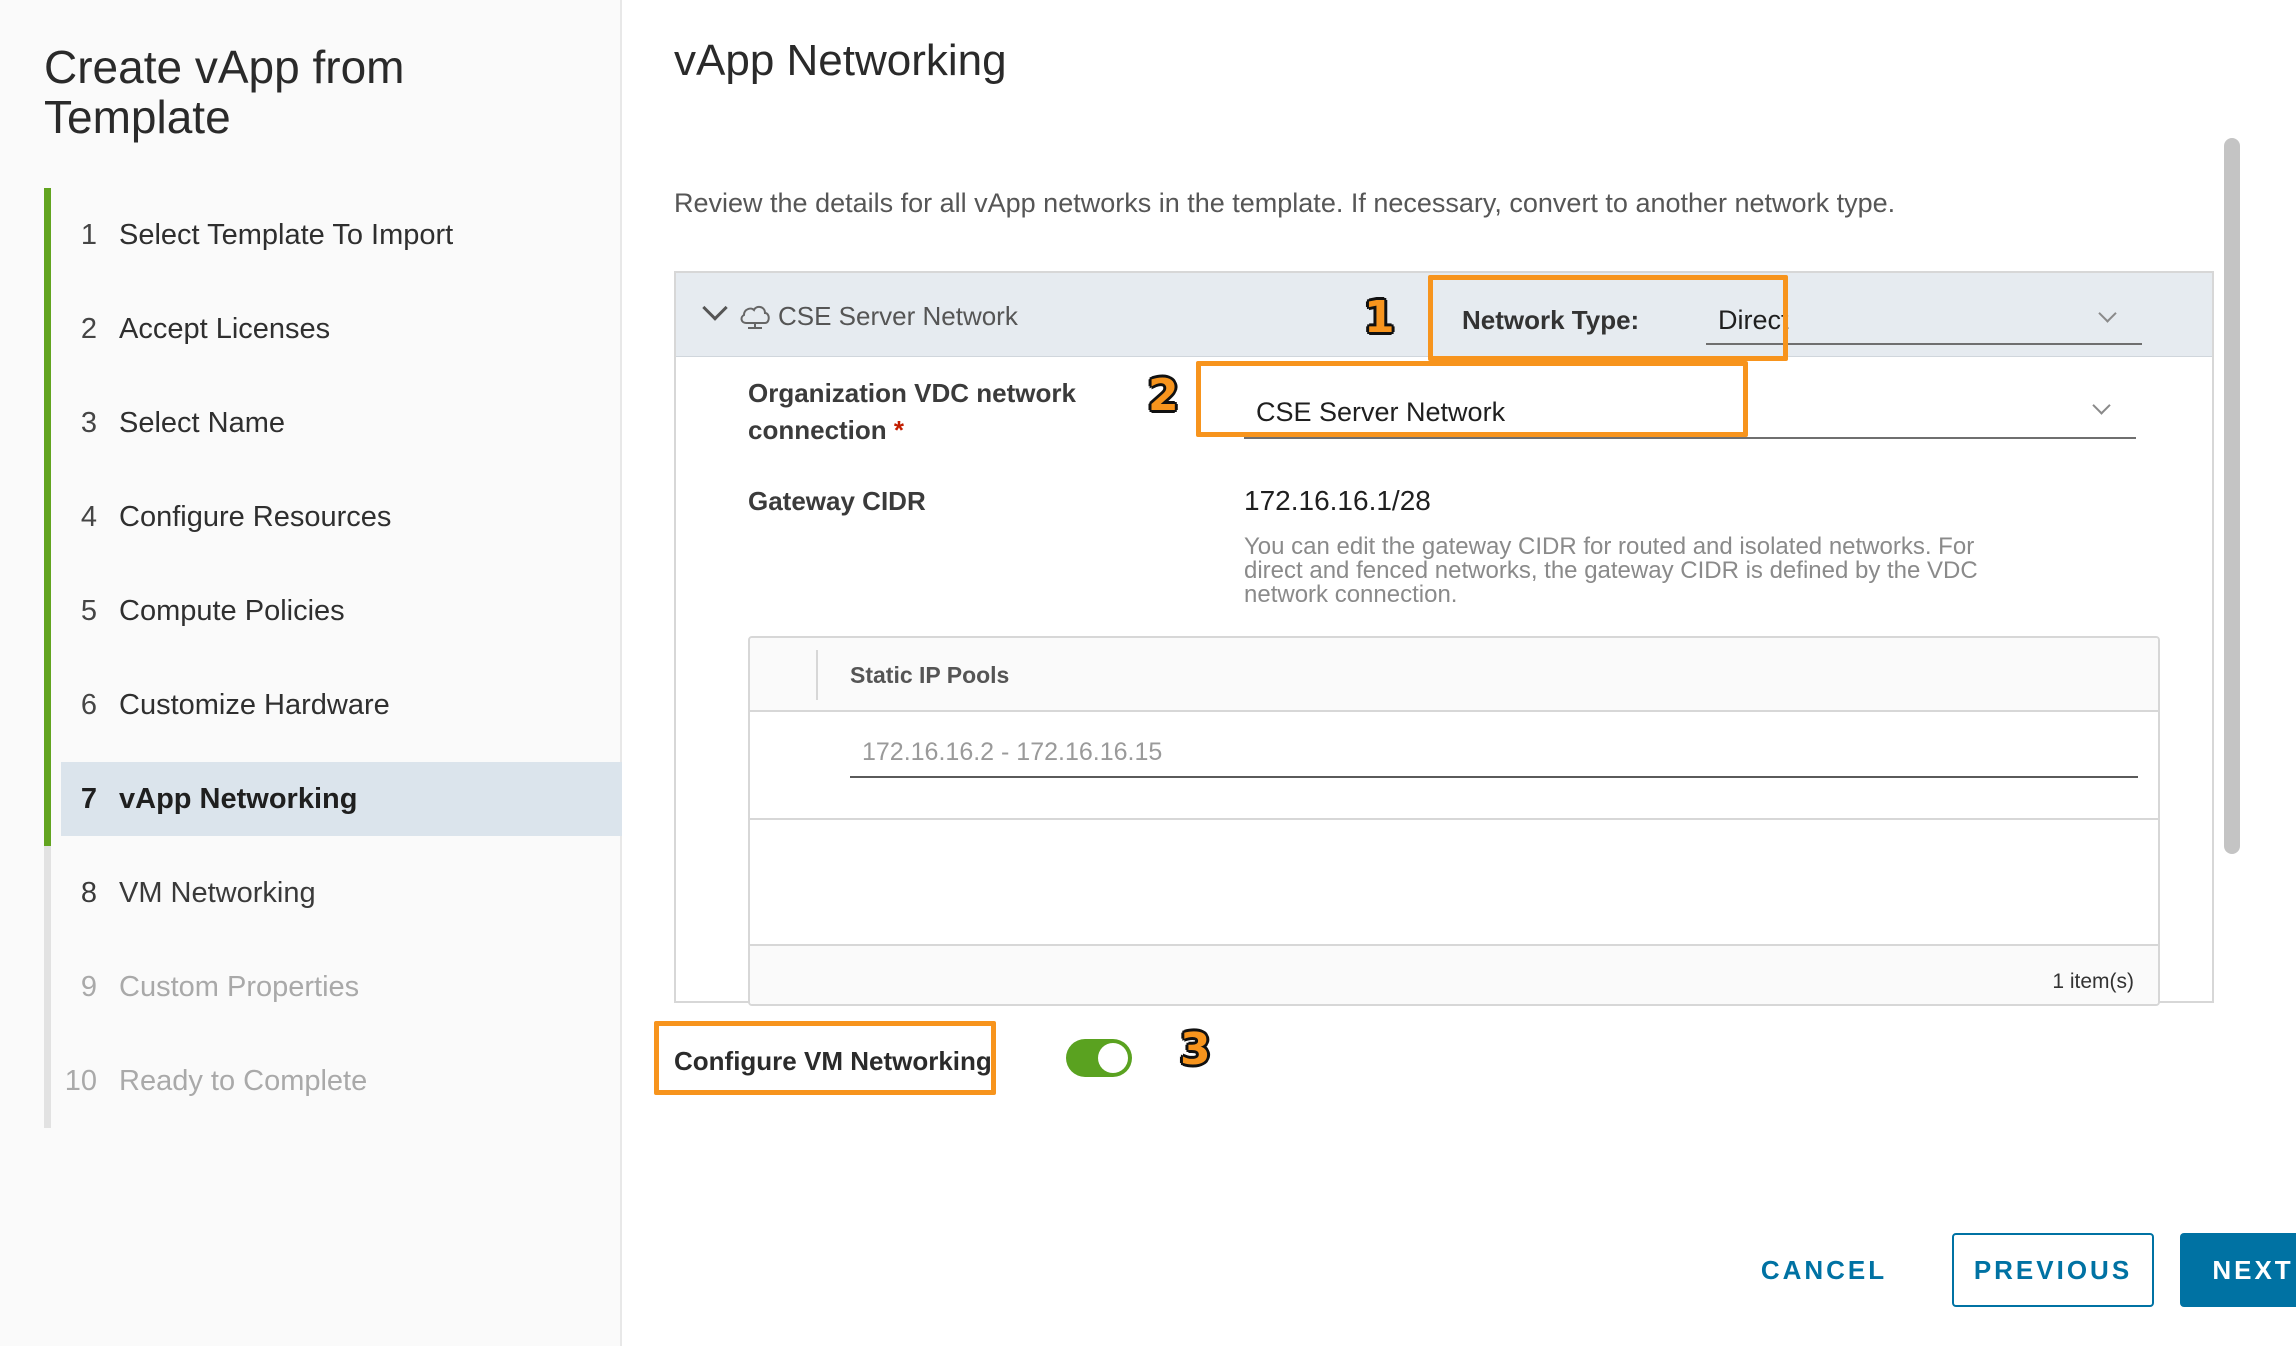 Image resolution: width=2296 pixels, height=1346 pixels. I want to click on ip-pool-input: 172.16.16.2 - 172.16.16.15, so click(1494, 753).